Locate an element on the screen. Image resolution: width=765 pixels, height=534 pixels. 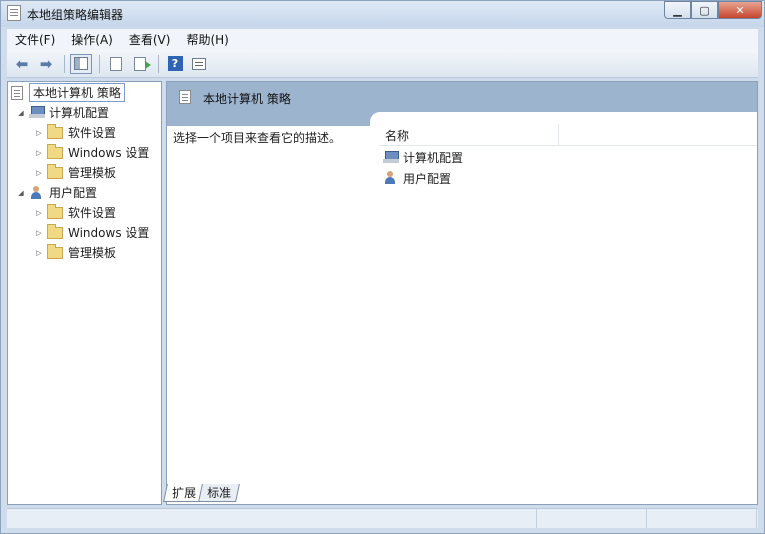
tab-label: 扩展 is located at coordinates (184, 493).